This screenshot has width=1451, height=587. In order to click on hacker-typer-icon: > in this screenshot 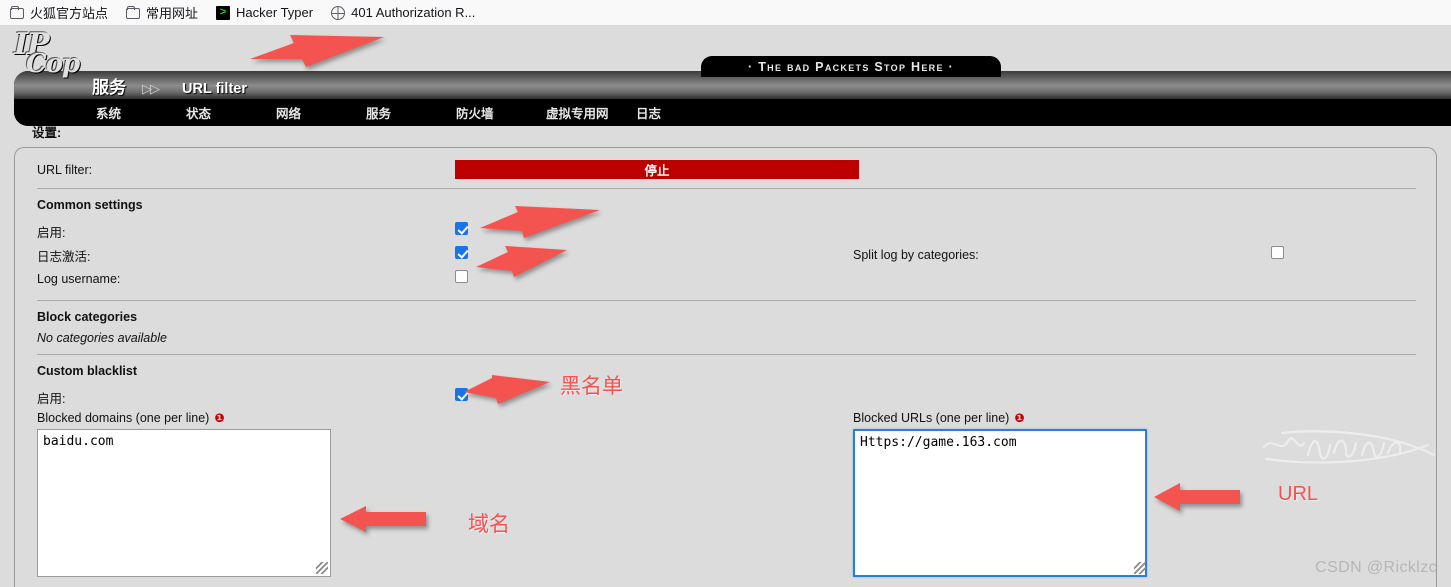, I will do `click(223, 12)`.